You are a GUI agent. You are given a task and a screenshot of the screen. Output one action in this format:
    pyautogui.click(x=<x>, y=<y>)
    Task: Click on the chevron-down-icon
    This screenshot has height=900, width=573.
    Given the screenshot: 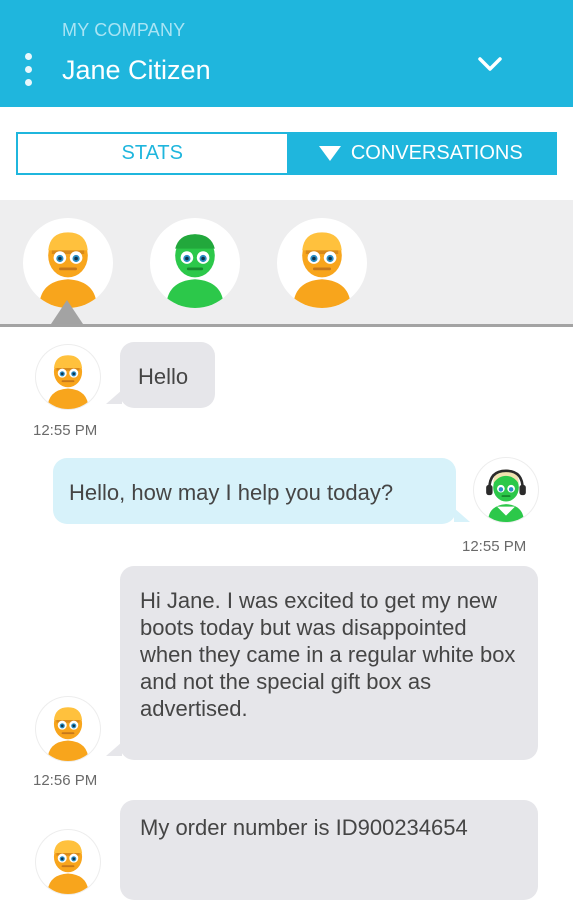 What is the action you would take?
    pyautogui.click(x=490, y=65)
    